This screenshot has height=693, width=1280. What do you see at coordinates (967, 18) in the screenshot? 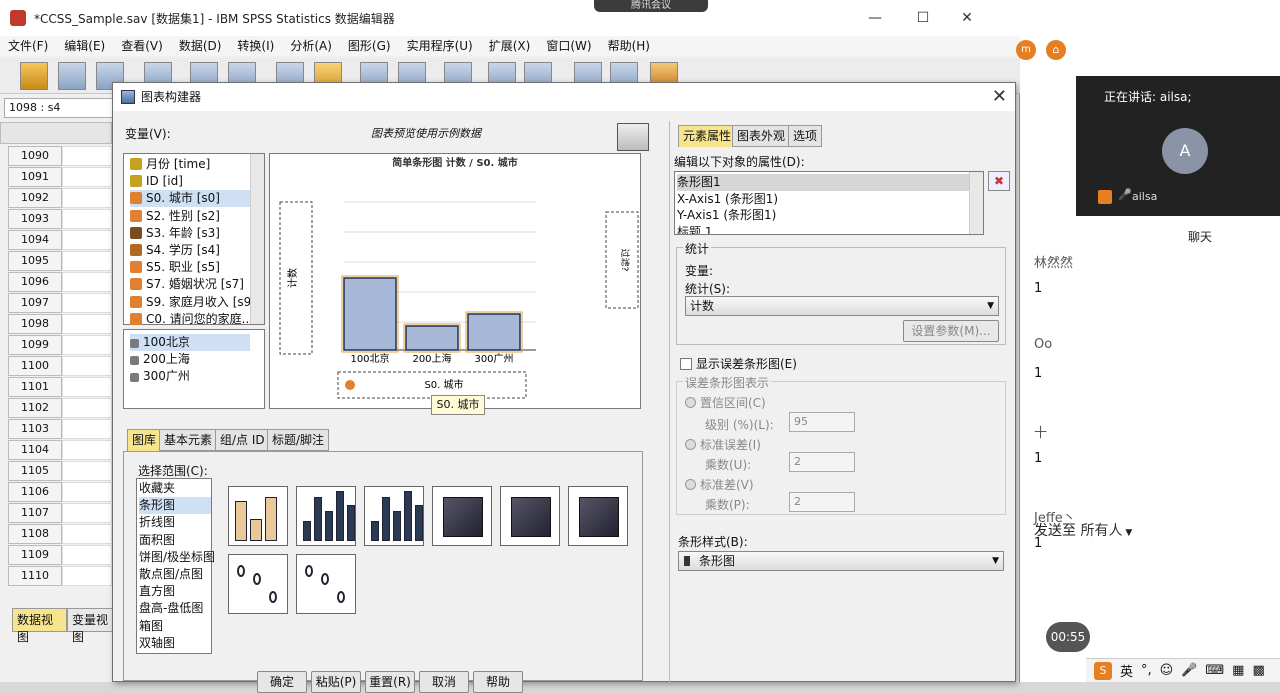
I see `close-icon: ✕` at bounding box center [967, 18].